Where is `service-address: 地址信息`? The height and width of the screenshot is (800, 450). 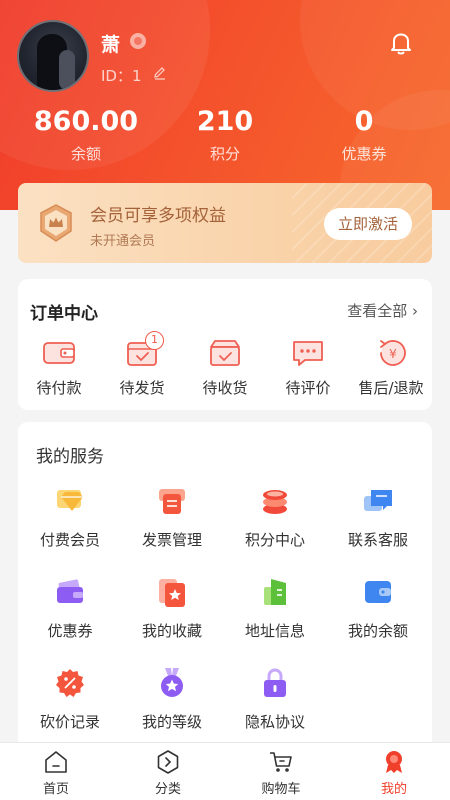 service-address: 地址信息 is located at coordinates (275, 608).